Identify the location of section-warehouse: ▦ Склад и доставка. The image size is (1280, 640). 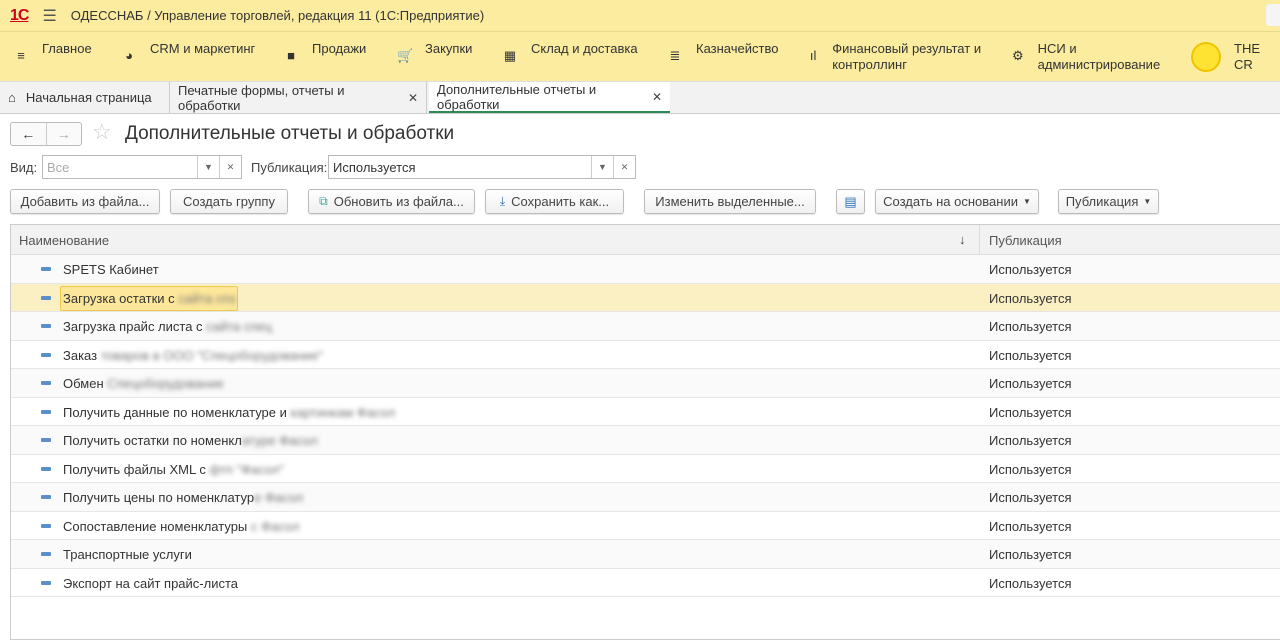
(570, 52).